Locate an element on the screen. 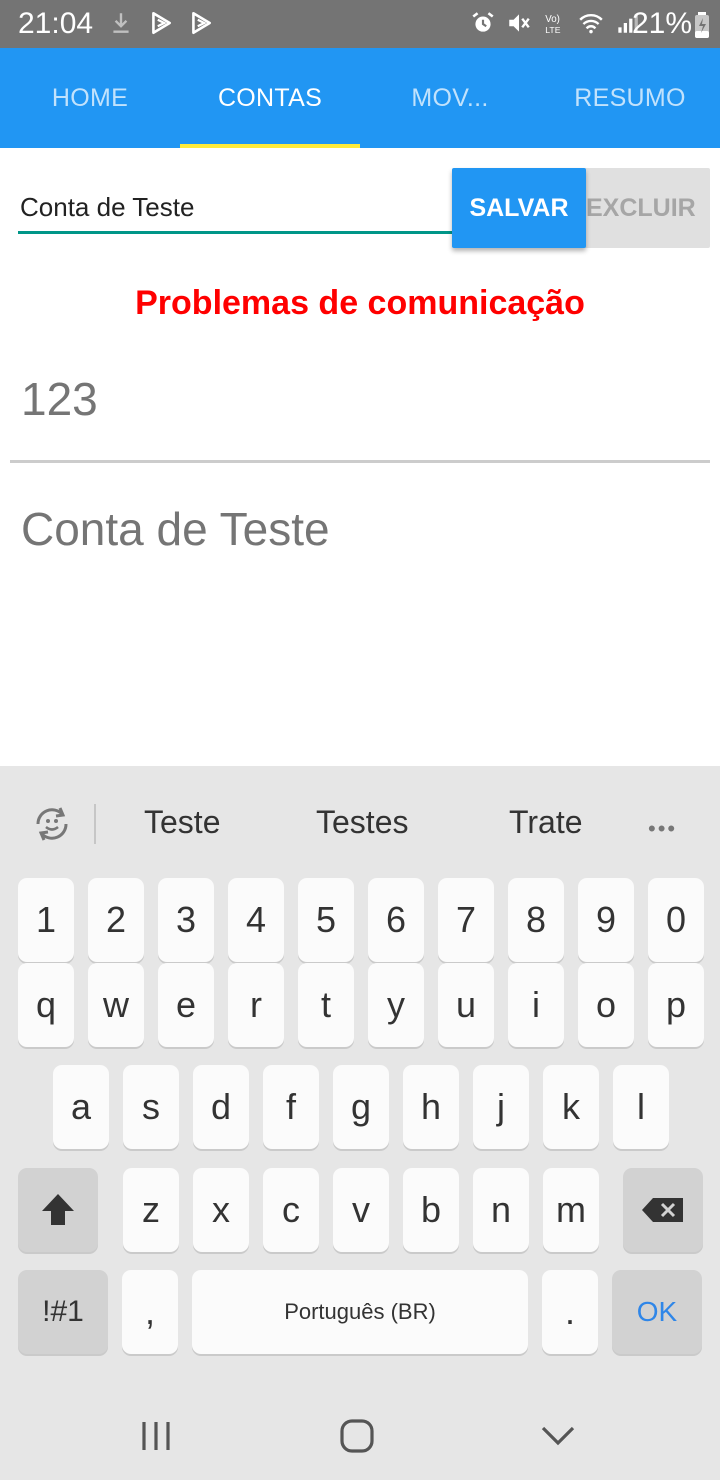  key-u: u is located at coordinates (466, 1005).